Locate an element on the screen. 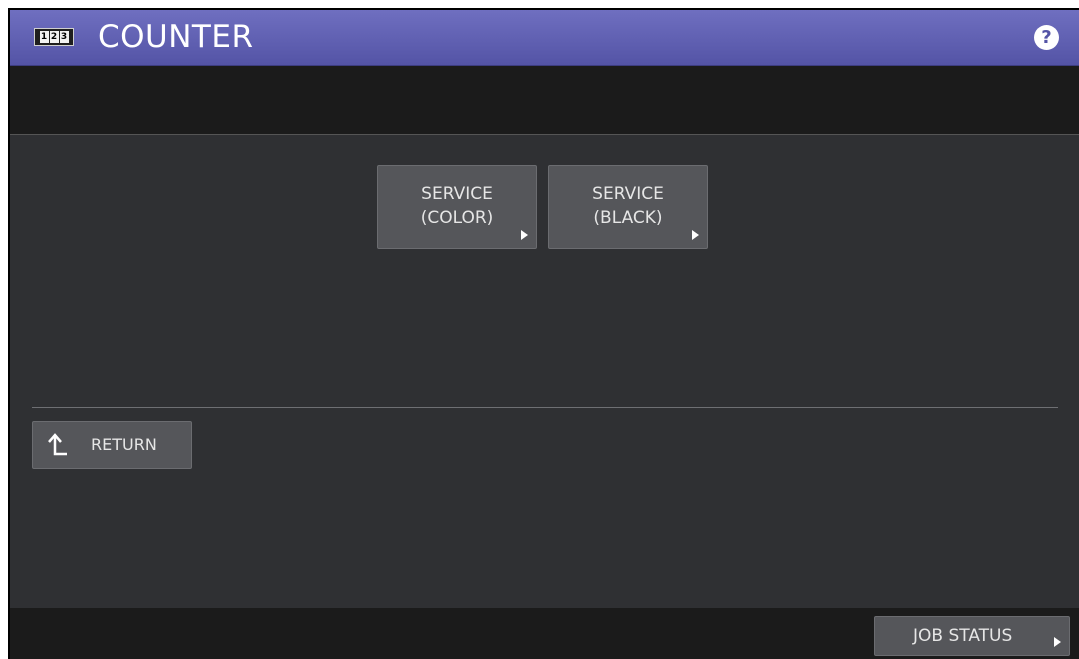 The image size is (1079, 659). return-button: RETURN is located at coordinates (112, 445).